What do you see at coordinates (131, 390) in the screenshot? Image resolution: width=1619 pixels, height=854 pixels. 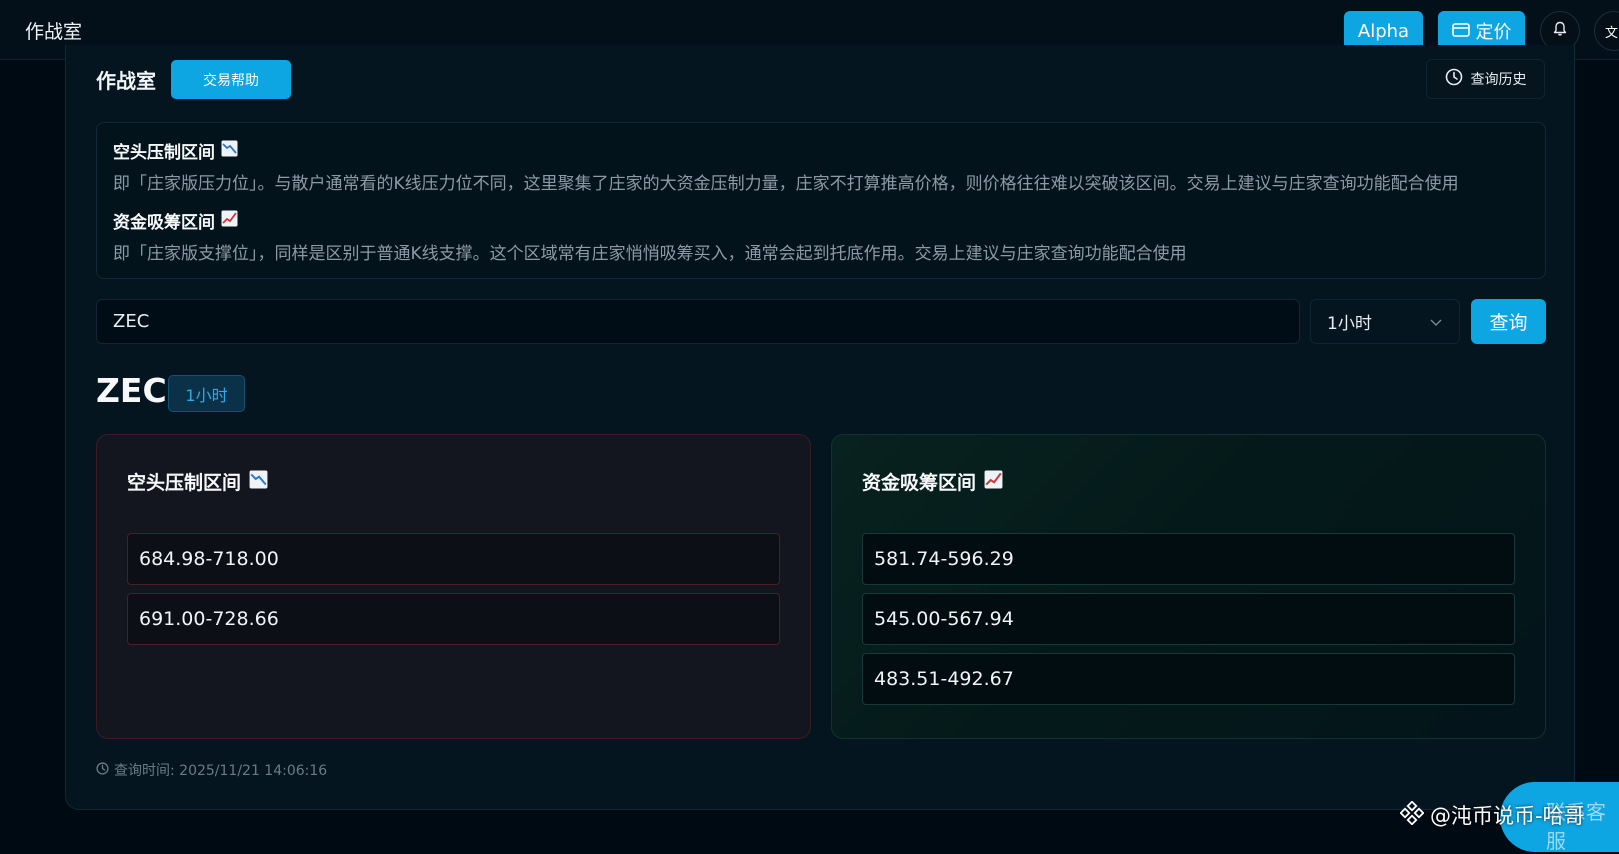 I see `result-symbol: ZEC` at bounding box center [131, 390].